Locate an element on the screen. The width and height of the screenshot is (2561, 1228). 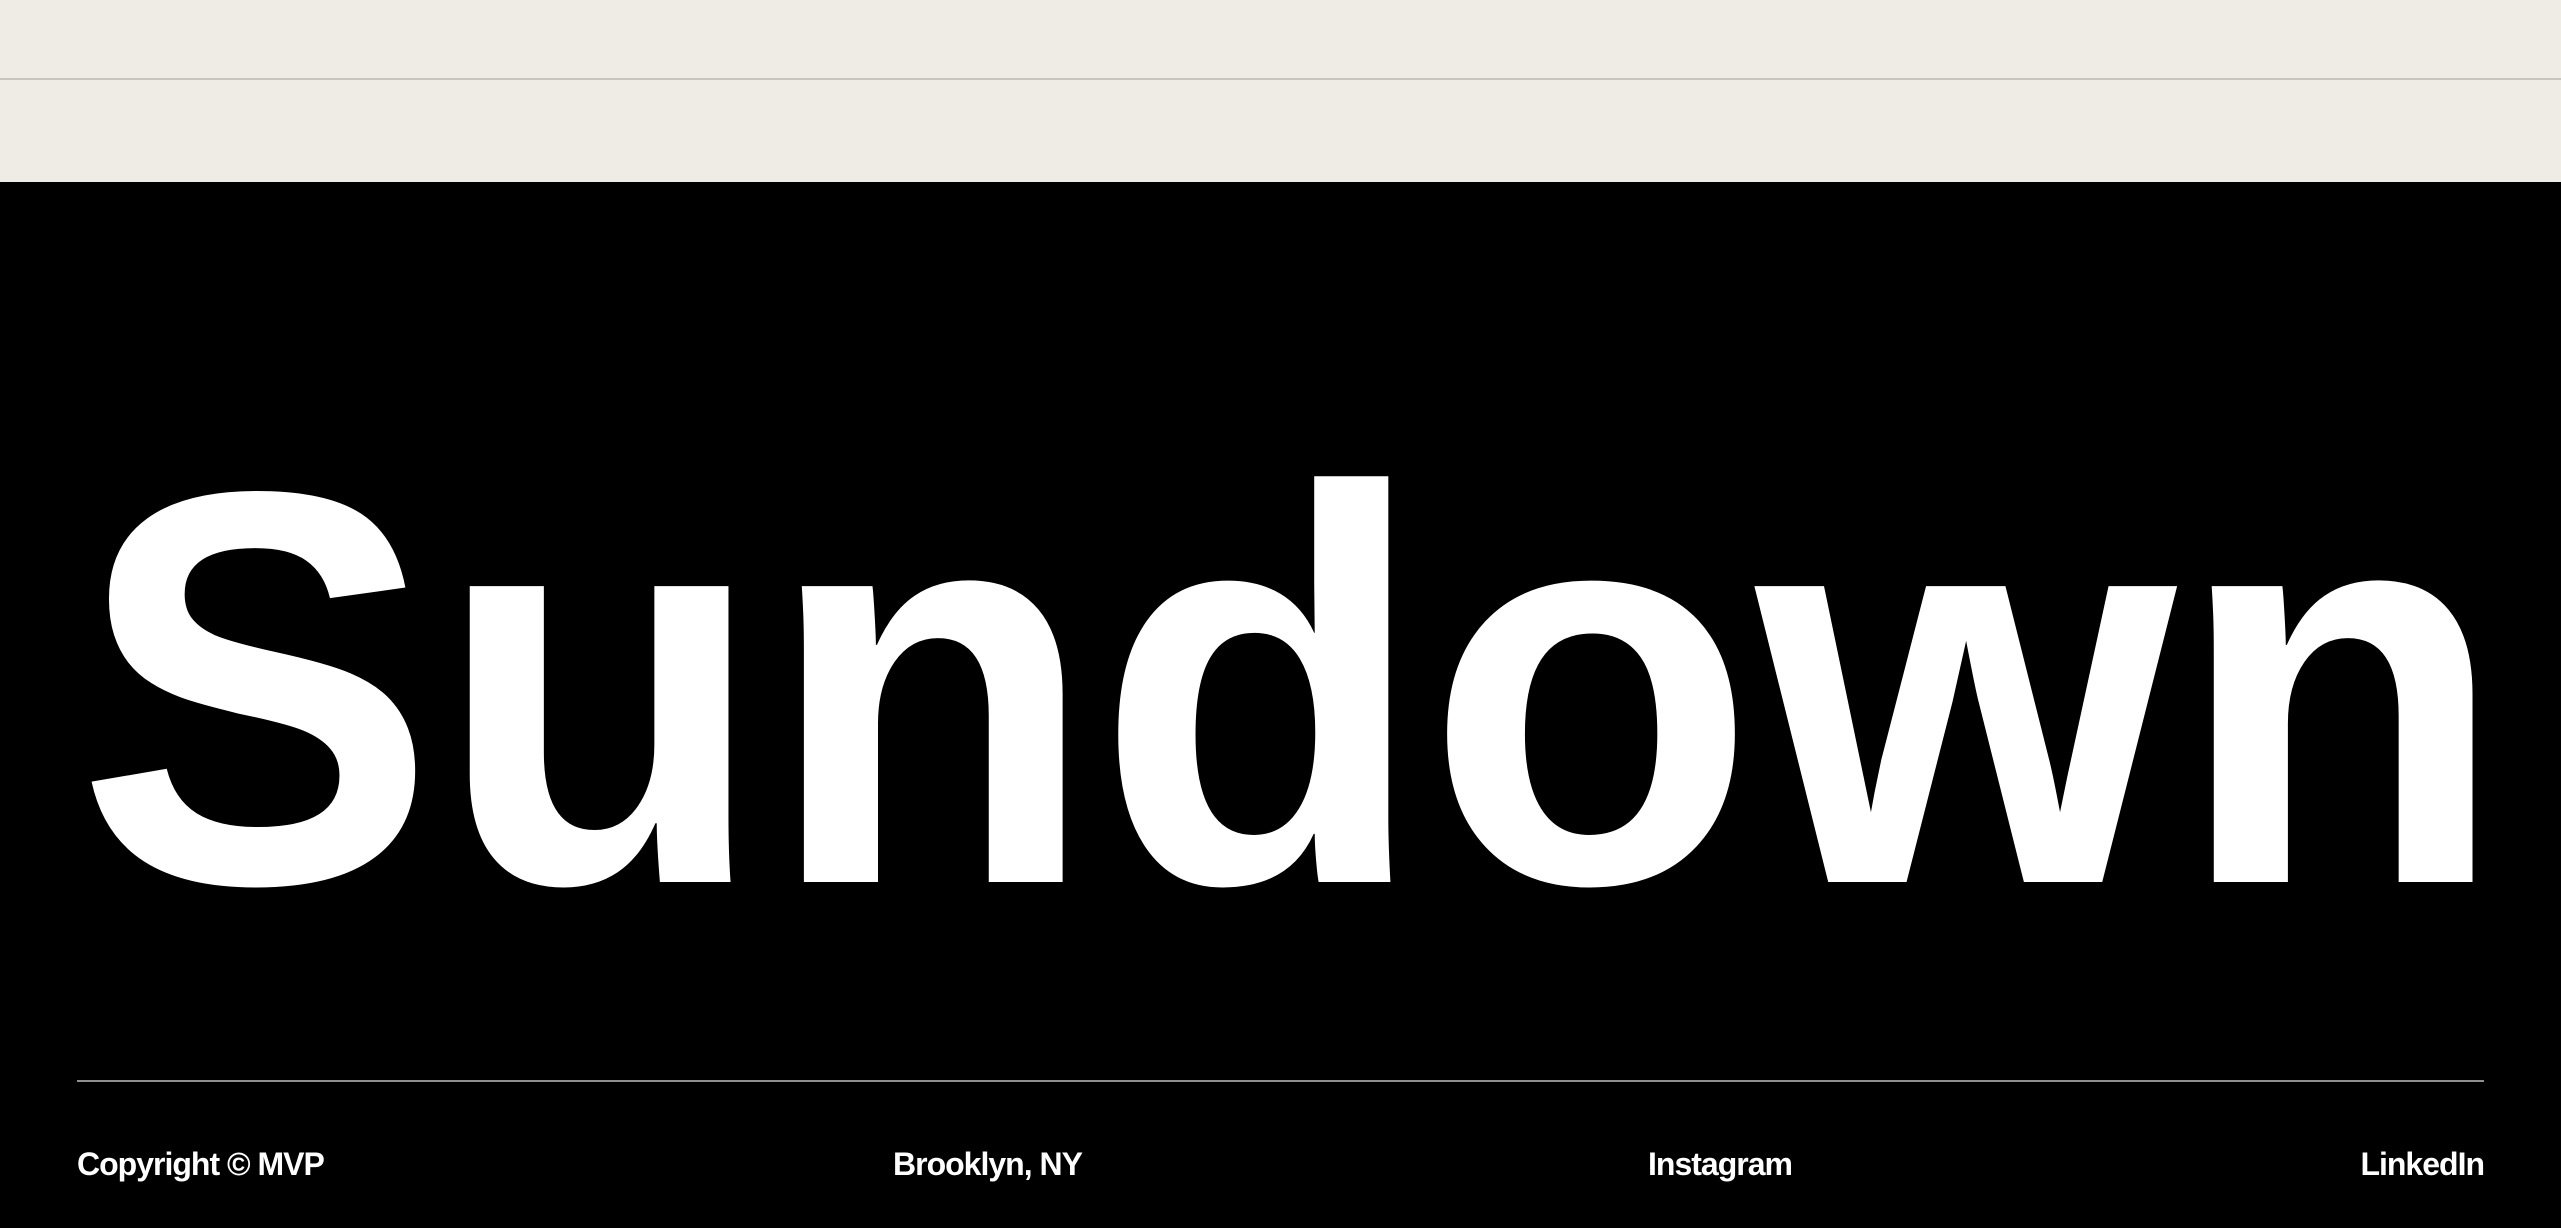
page-top-band is located at coordinates (1280, 91).